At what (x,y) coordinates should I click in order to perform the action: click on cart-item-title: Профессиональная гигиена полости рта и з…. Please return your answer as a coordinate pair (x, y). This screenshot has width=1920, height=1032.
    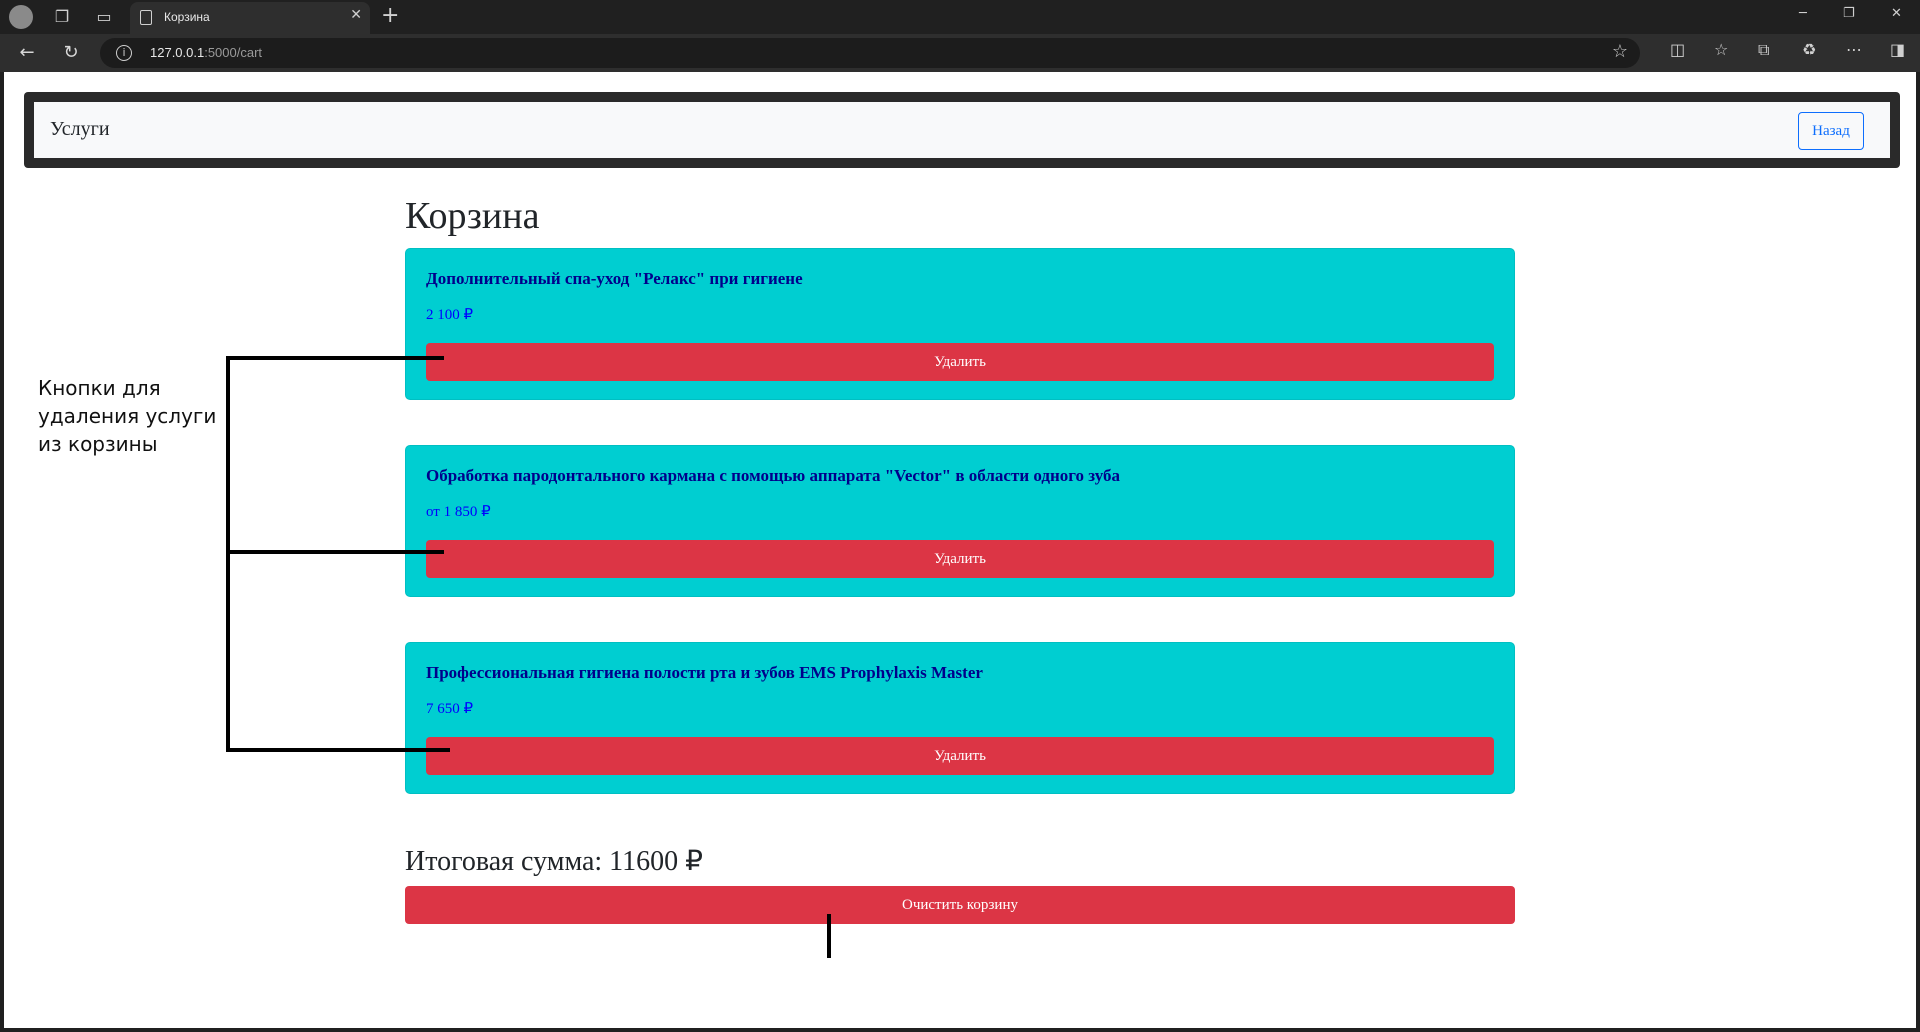
    Looking at the image, I should click on (704, 672).